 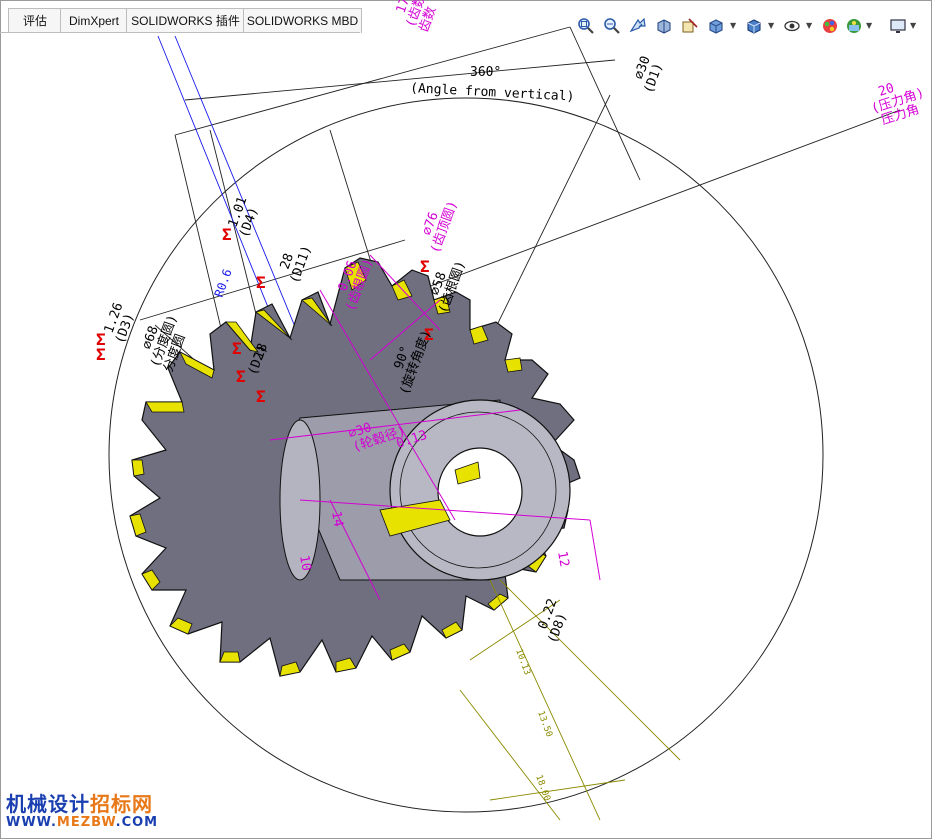 I want to click on watermark-logo: 机械设计招标网 WWW.MEZBW.COM, so click(x=82, y=811).